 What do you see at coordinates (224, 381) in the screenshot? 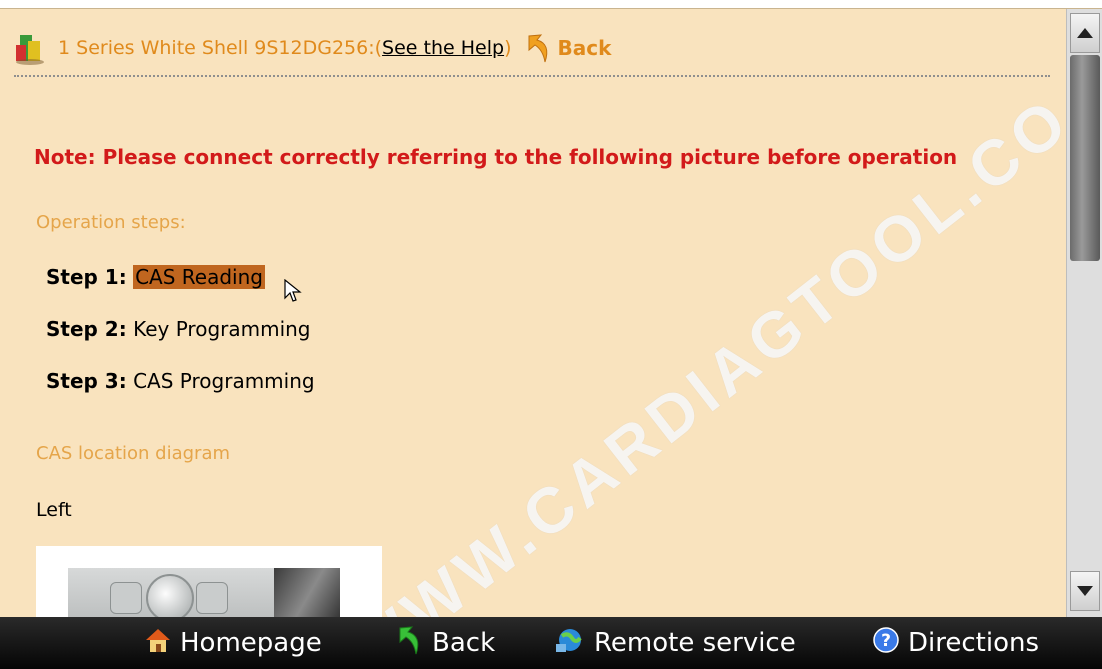
I see `step-3-link: CAS Programming` at bounding box center [224, 381].